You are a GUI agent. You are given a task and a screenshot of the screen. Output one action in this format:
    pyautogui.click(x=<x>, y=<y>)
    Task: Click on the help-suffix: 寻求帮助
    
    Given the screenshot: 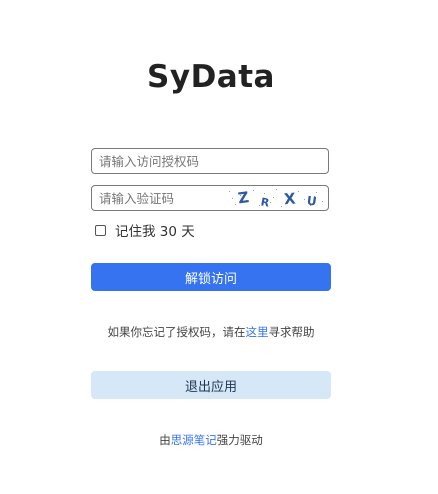 What is the action you would take?
    pyautogui.click(x=291, y=332)
    